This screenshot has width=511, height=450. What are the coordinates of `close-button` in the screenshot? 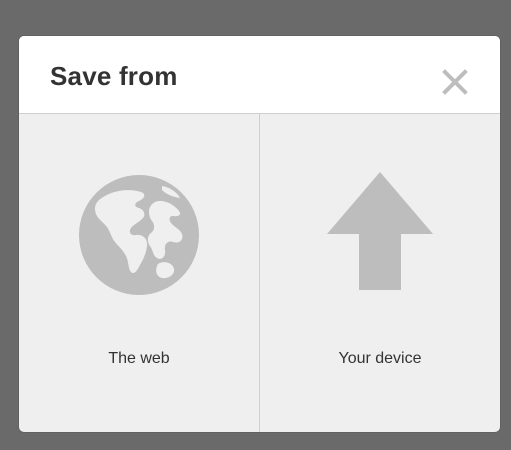 It's located at (455, 82).